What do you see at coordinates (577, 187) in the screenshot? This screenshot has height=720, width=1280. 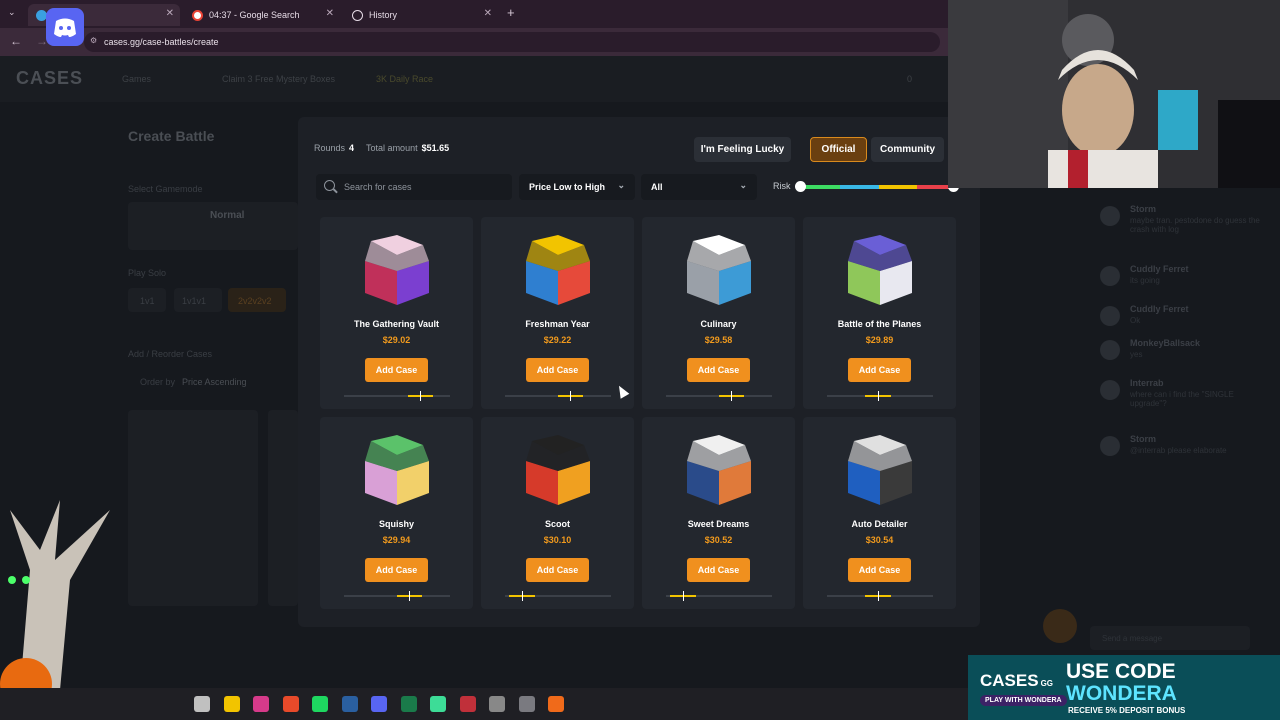 I see `sort-dropdown: Price Low to High ⌄` at bounding box center [577, 187].